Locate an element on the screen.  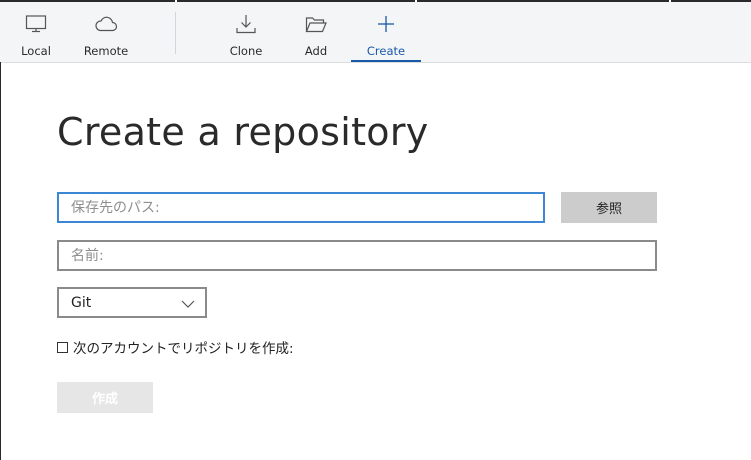
cloud-icon is located at coordinates (106, 24).